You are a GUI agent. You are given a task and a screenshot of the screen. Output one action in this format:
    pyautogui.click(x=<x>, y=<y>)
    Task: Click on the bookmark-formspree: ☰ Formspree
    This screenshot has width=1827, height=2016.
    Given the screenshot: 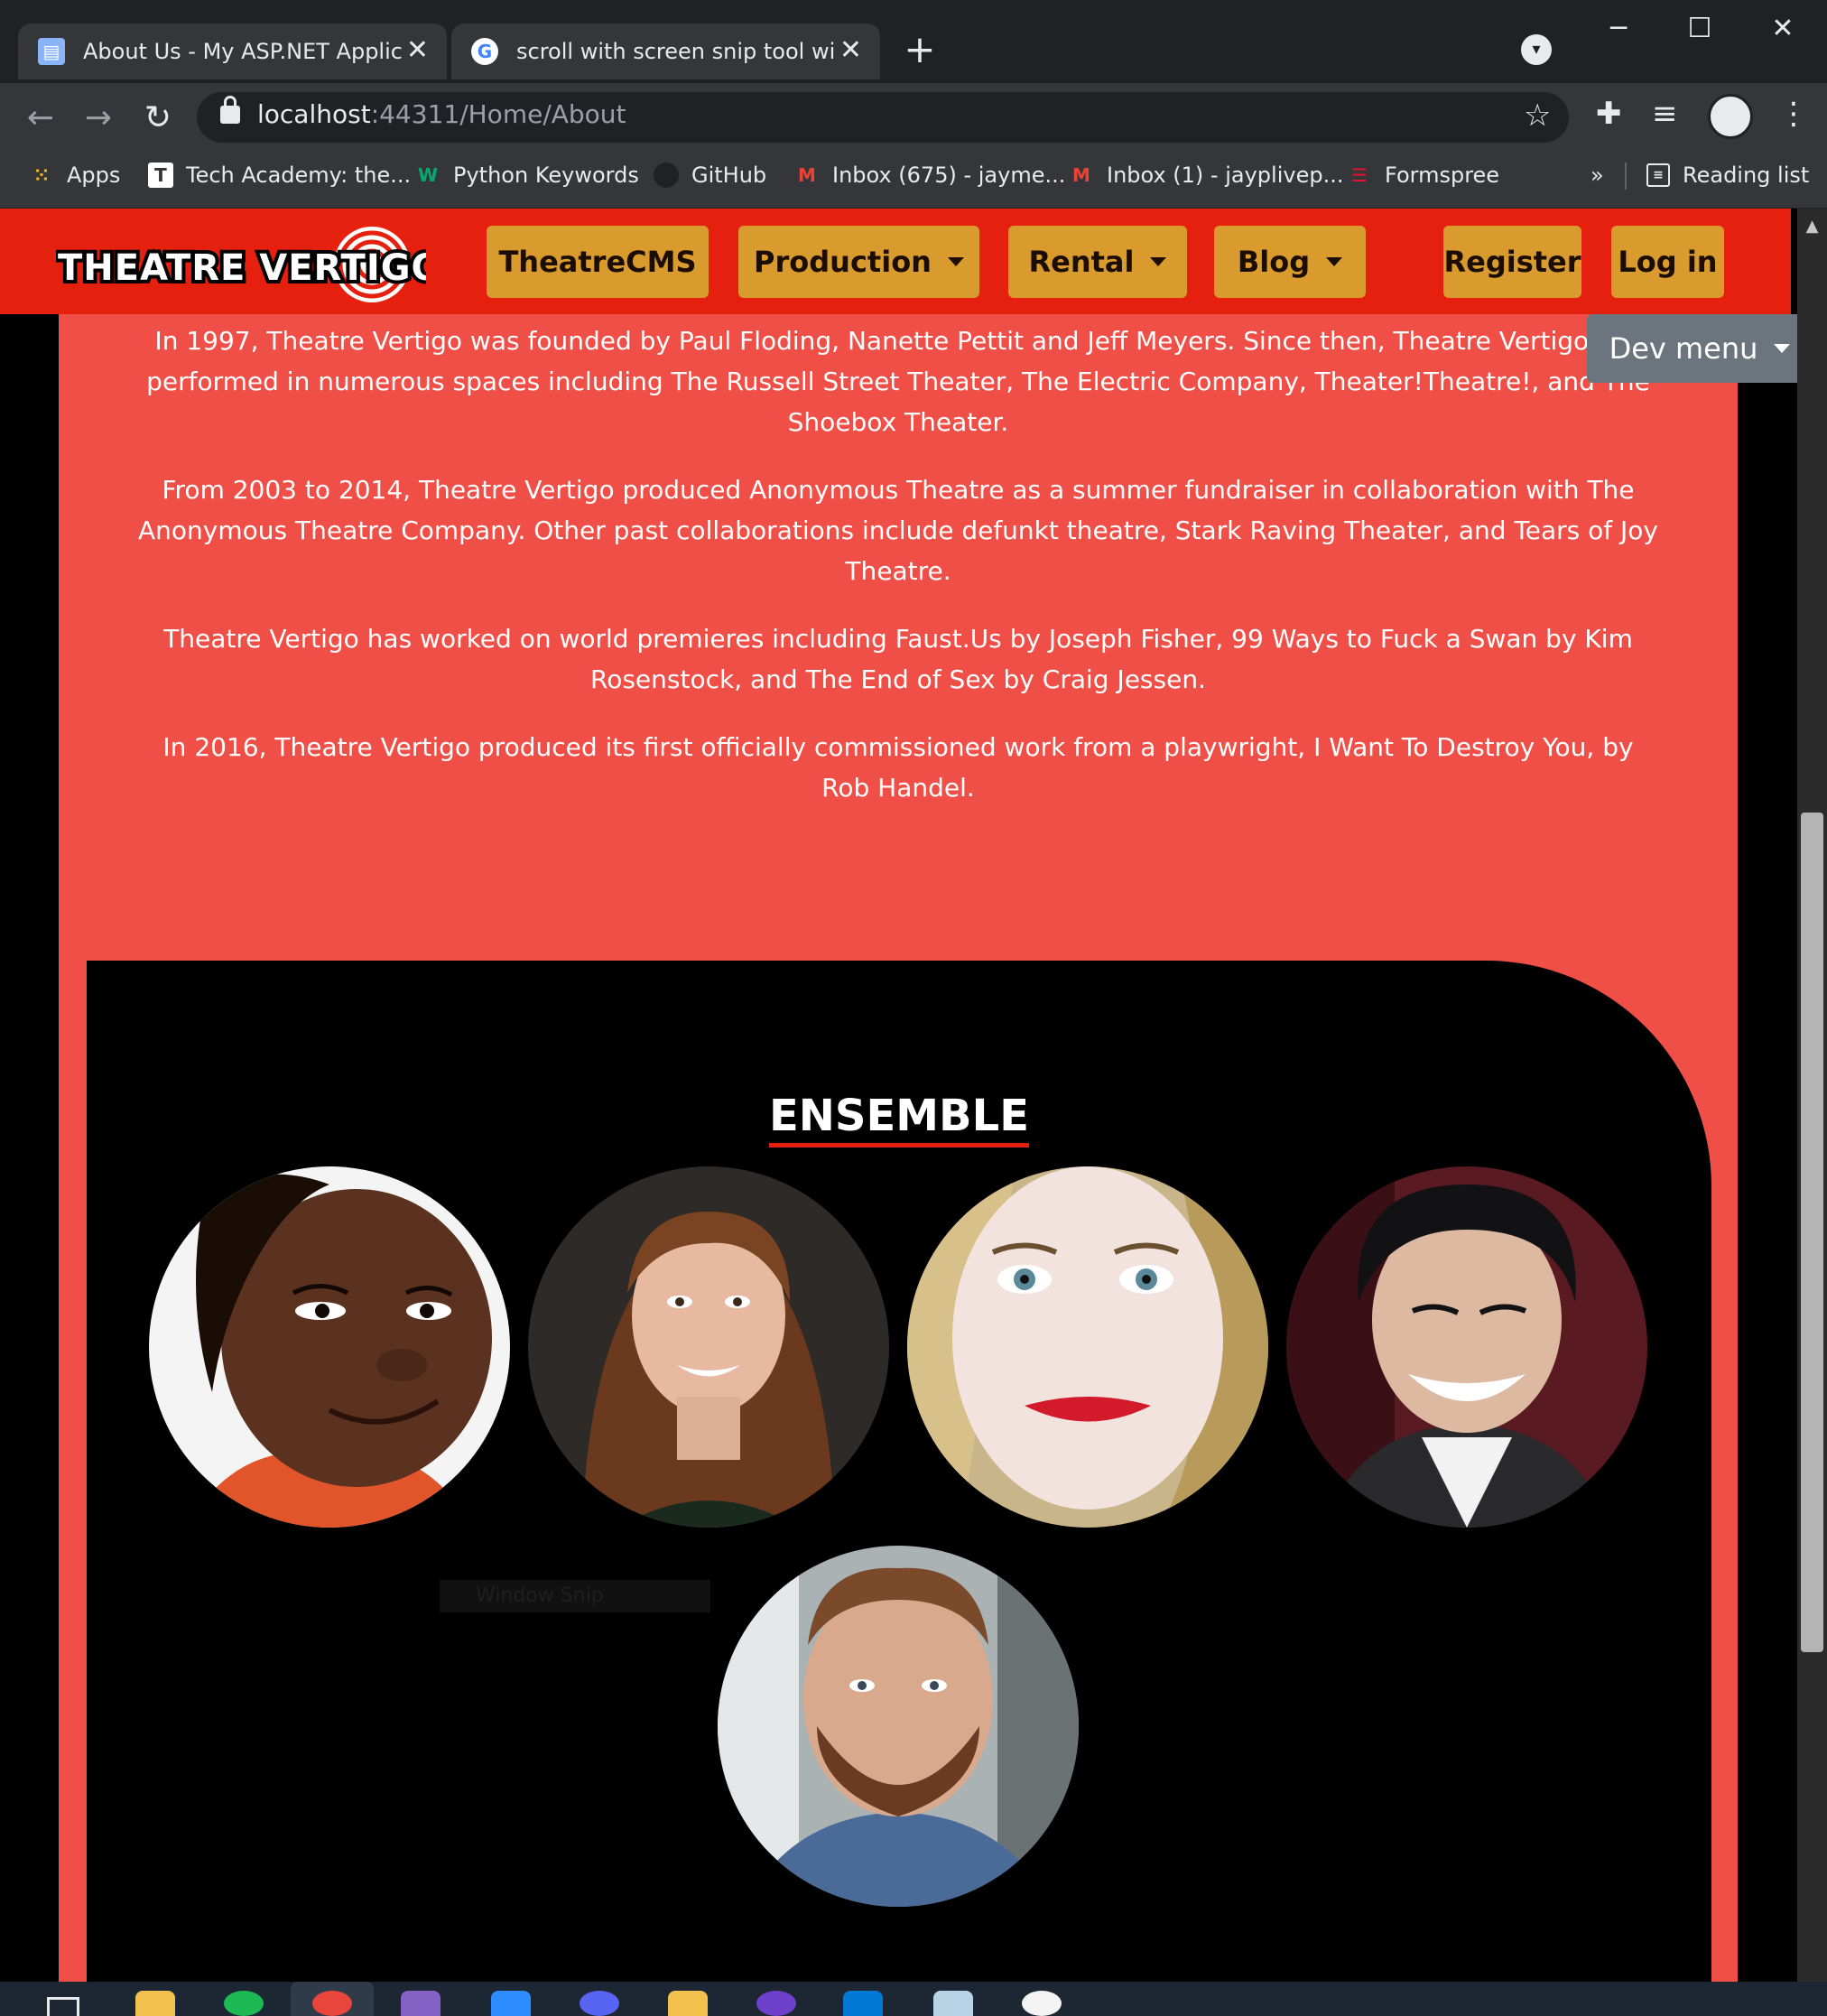 What is the action you would take?
    pyautogui.click(x=1423, y=175)
    